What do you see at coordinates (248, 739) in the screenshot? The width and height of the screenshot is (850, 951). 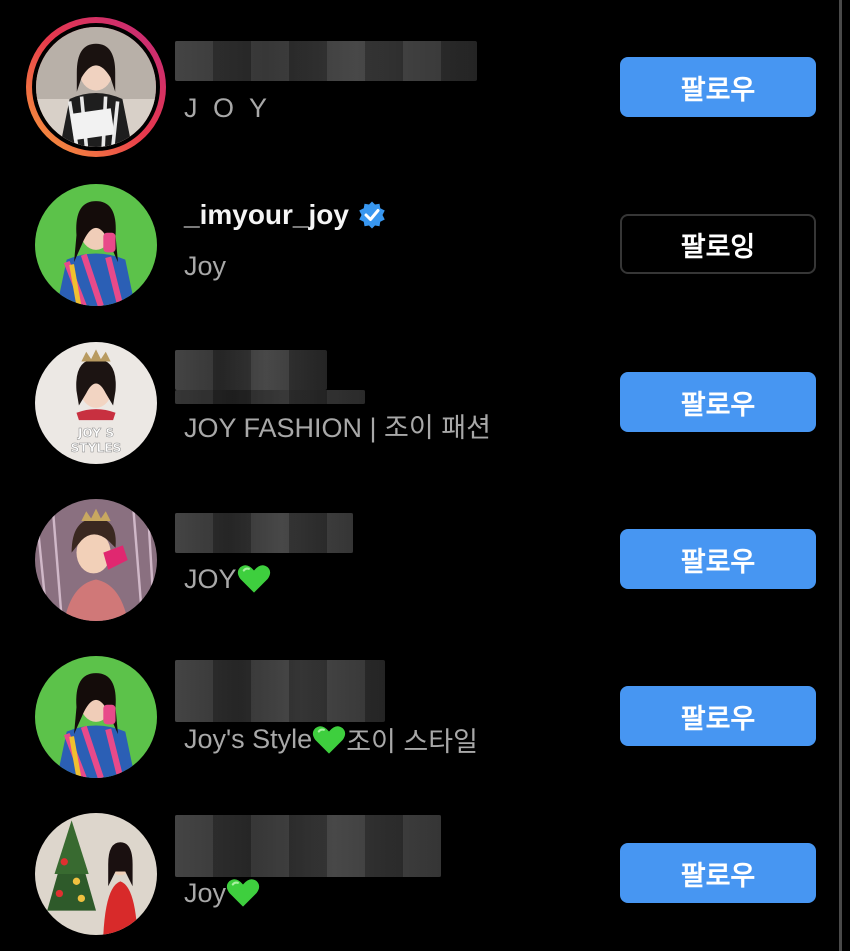 I see `subtitle-text: Joy's Style` at bounding box center [248, 739].